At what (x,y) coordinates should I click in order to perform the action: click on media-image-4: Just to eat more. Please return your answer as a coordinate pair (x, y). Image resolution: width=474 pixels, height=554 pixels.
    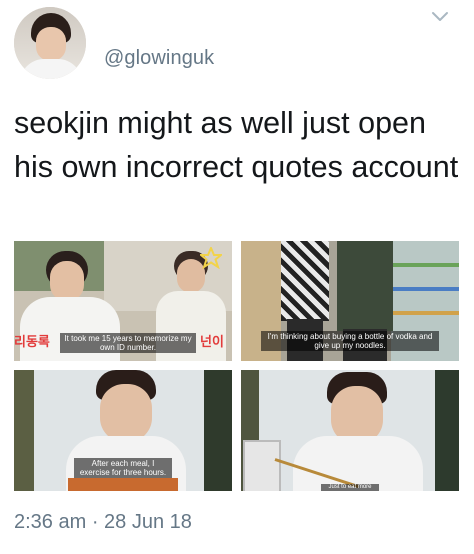
    Looking at the image, I should click on (350, 430).